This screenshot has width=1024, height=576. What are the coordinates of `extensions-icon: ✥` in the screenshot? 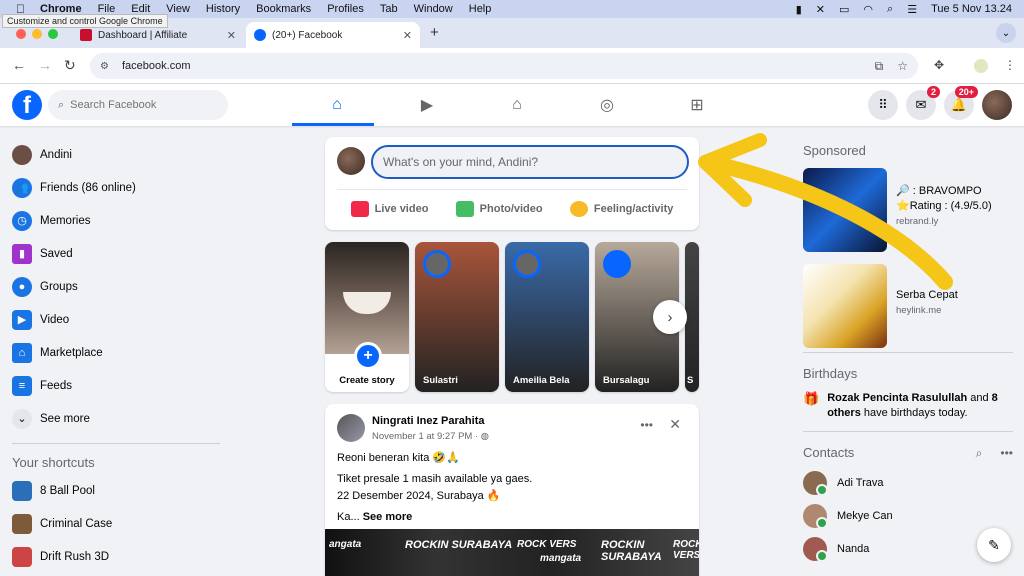 It's located at (939, 65).